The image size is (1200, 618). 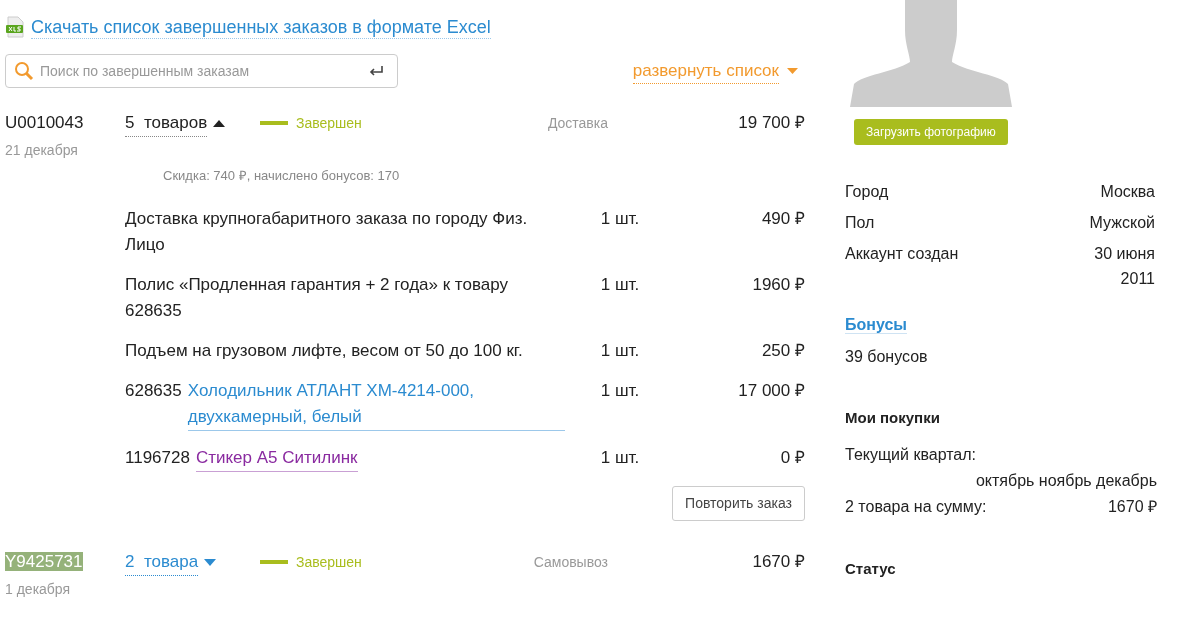 What do you see at coordinates (870, 568) in the screenshot?
I see `status-heading: Статус` at bounding box center [870, 568].